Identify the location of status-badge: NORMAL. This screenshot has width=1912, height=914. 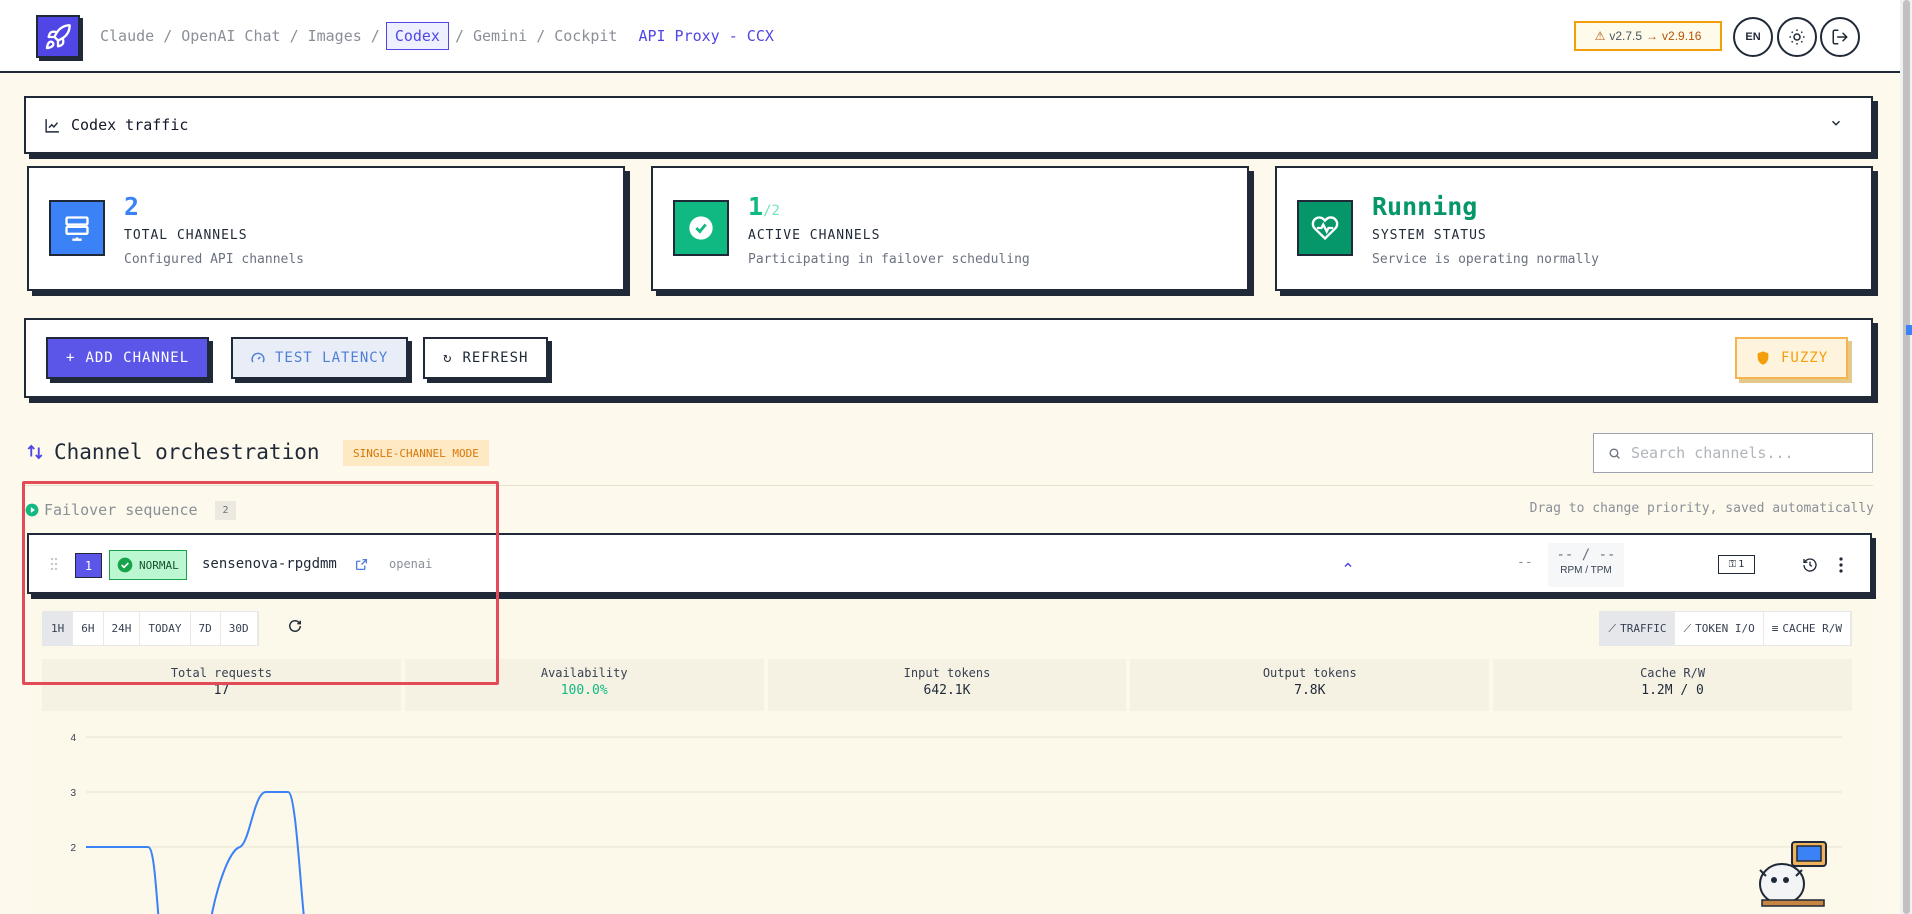
(148, 565).